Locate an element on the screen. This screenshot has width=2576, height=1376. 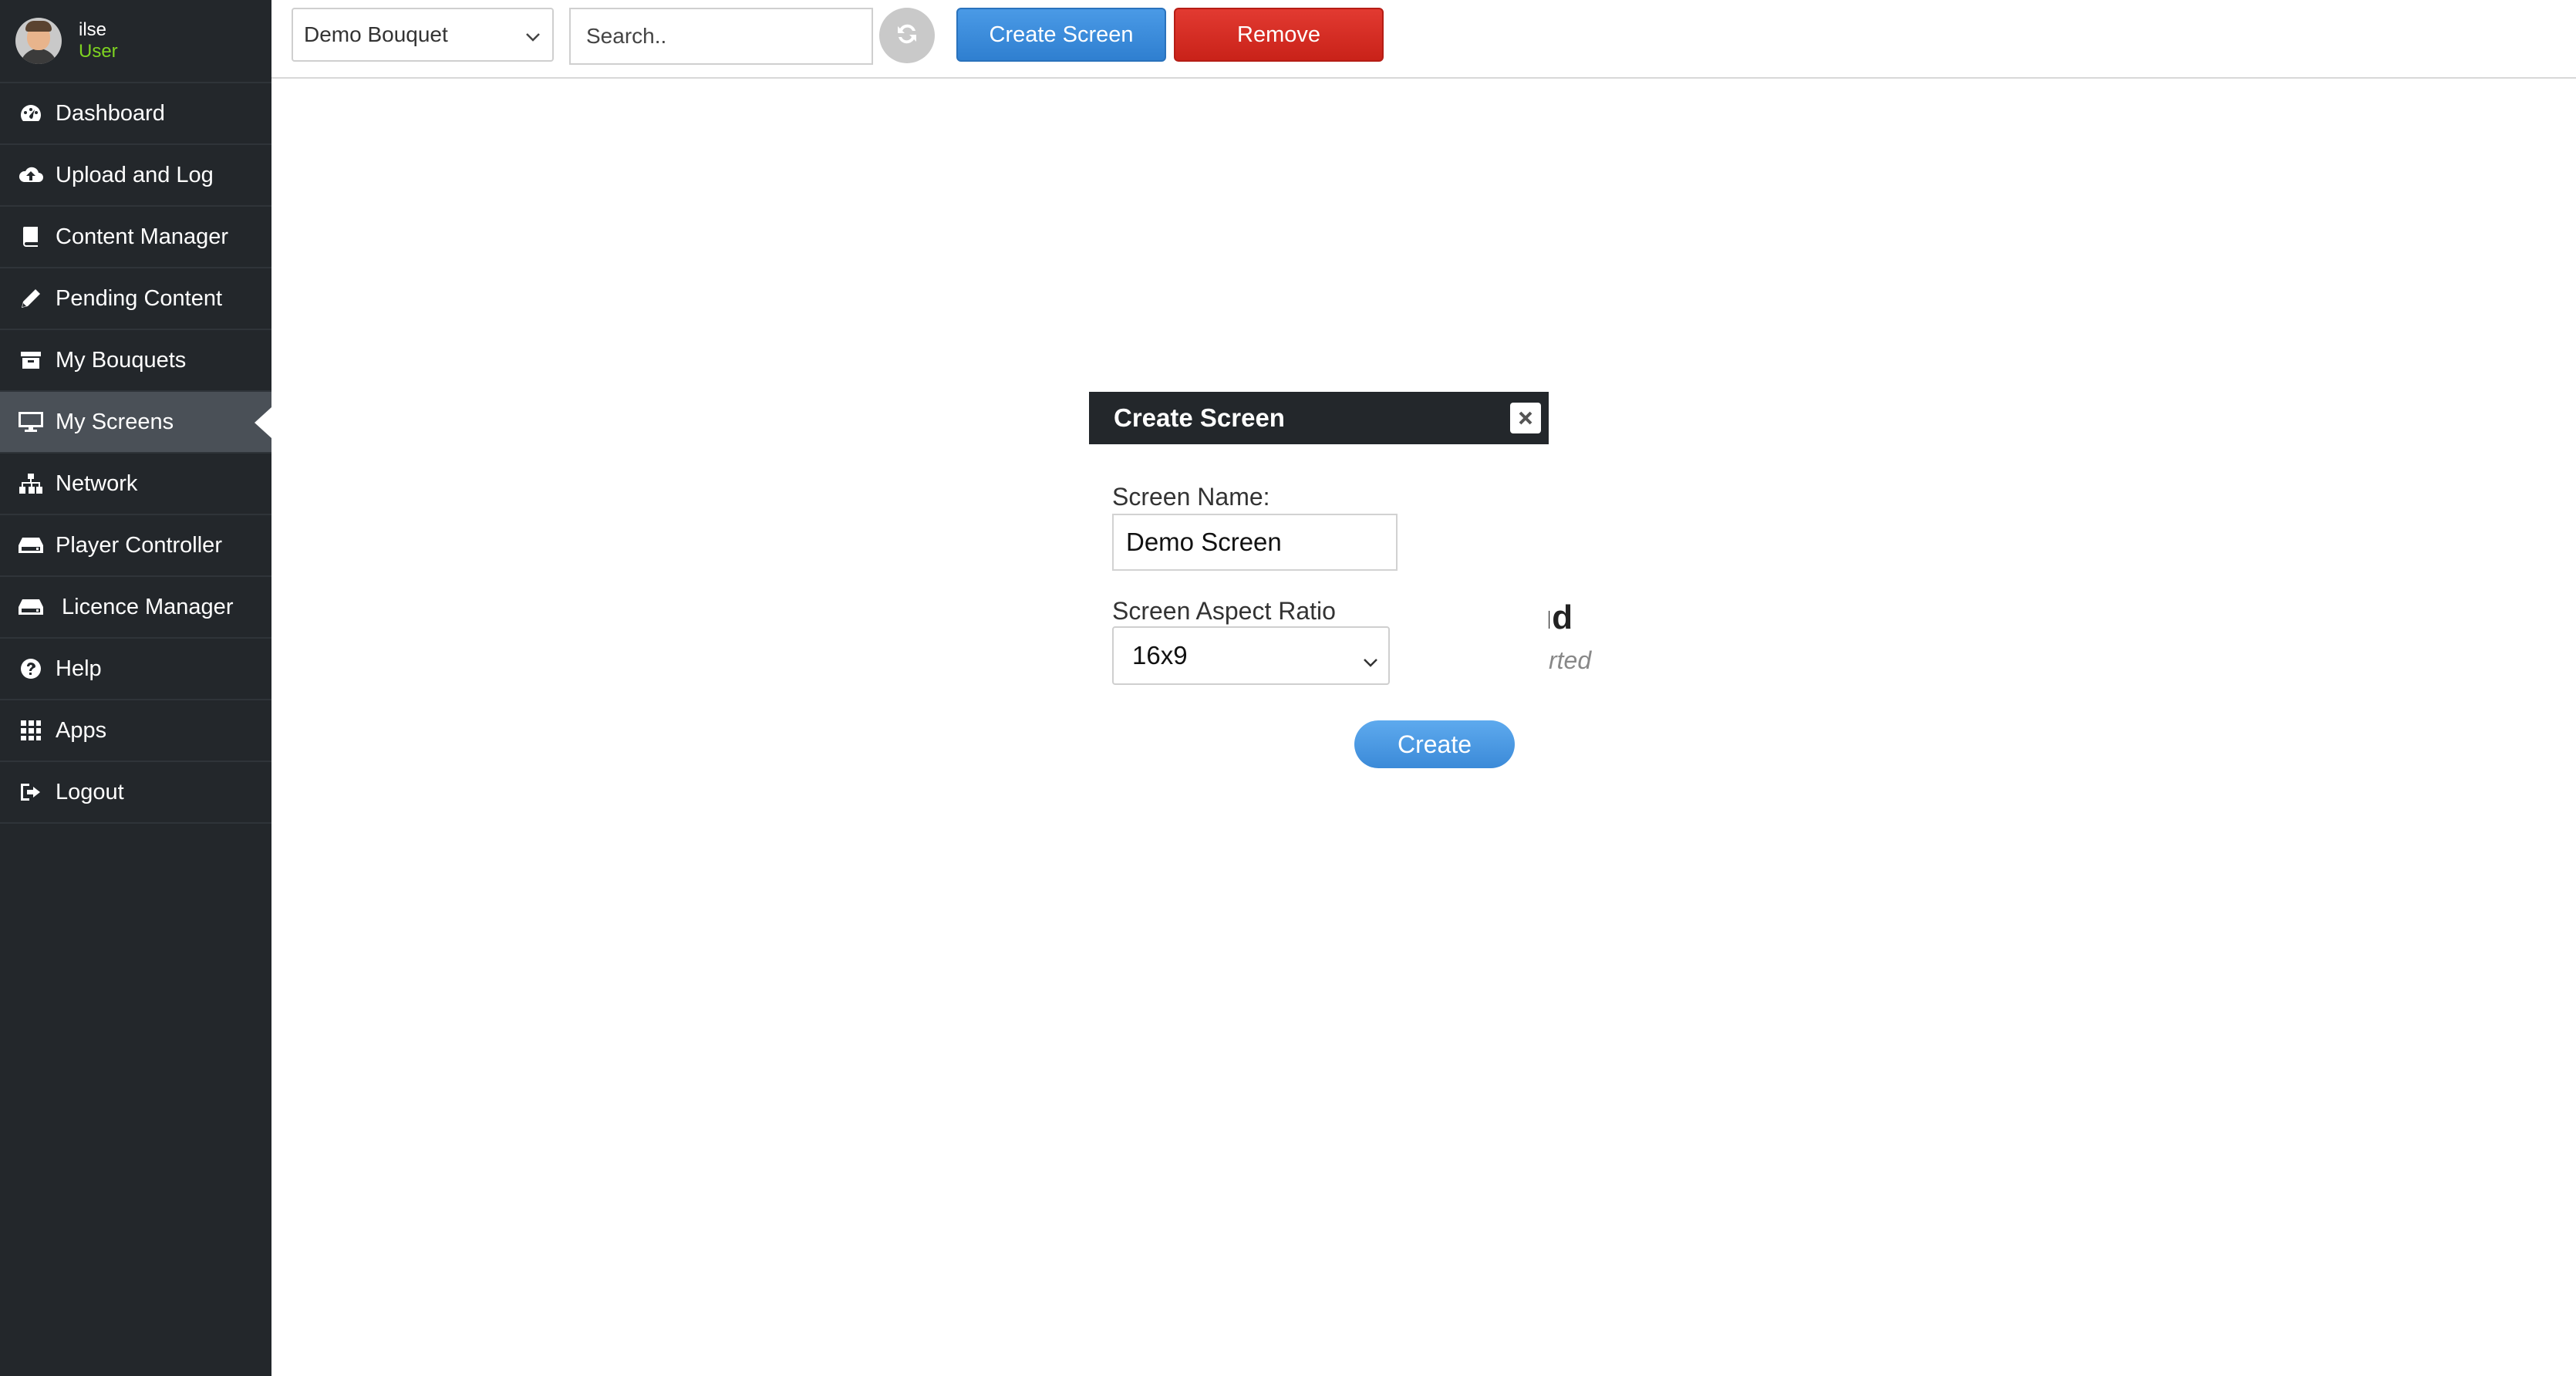
sidebar-item-help: Help is located at coordinates (135, 670).